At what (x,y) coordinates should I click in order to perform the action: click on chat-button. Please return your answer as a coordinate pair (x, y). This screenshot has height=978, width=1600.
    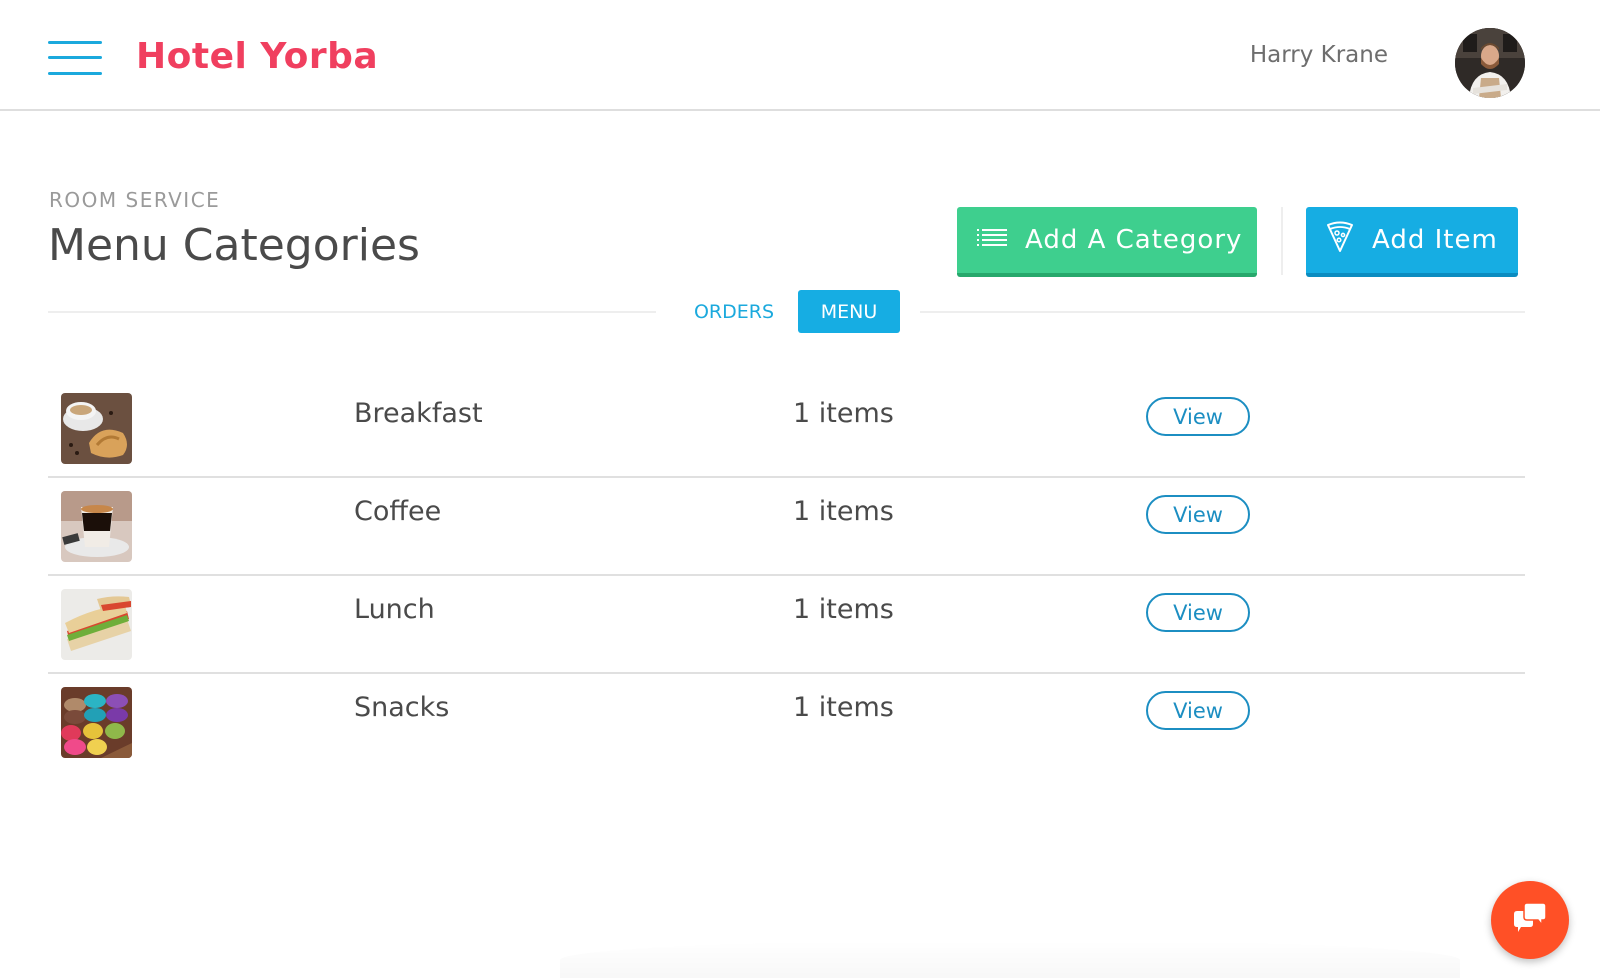
    Looking at the image, I should click on (1530, 920).